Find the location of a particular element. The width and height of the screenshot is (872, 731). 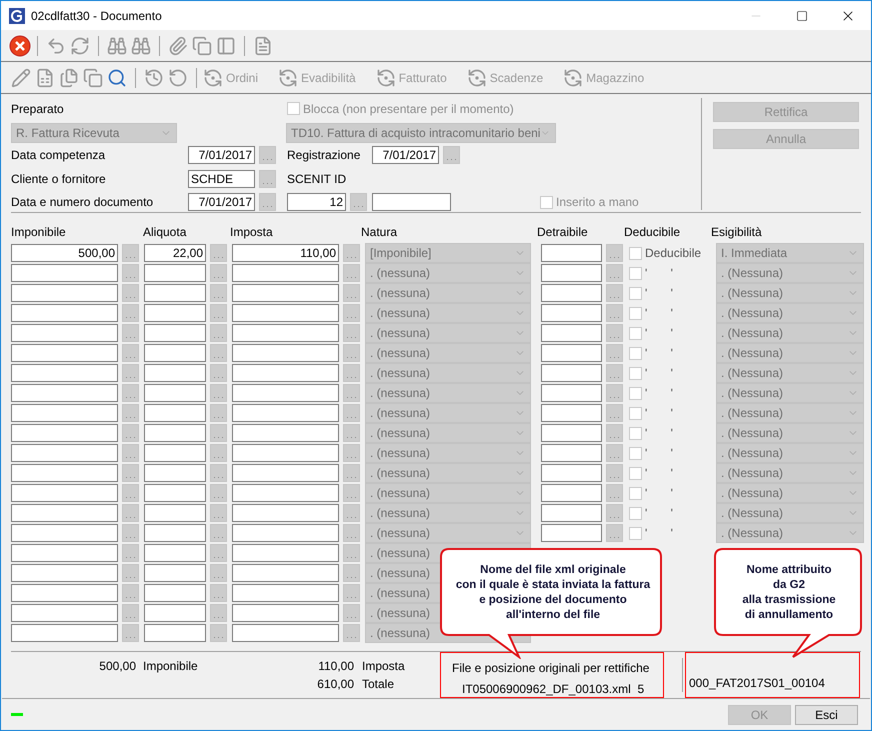

field-label: Preparato is located at coordinates (38, 109).